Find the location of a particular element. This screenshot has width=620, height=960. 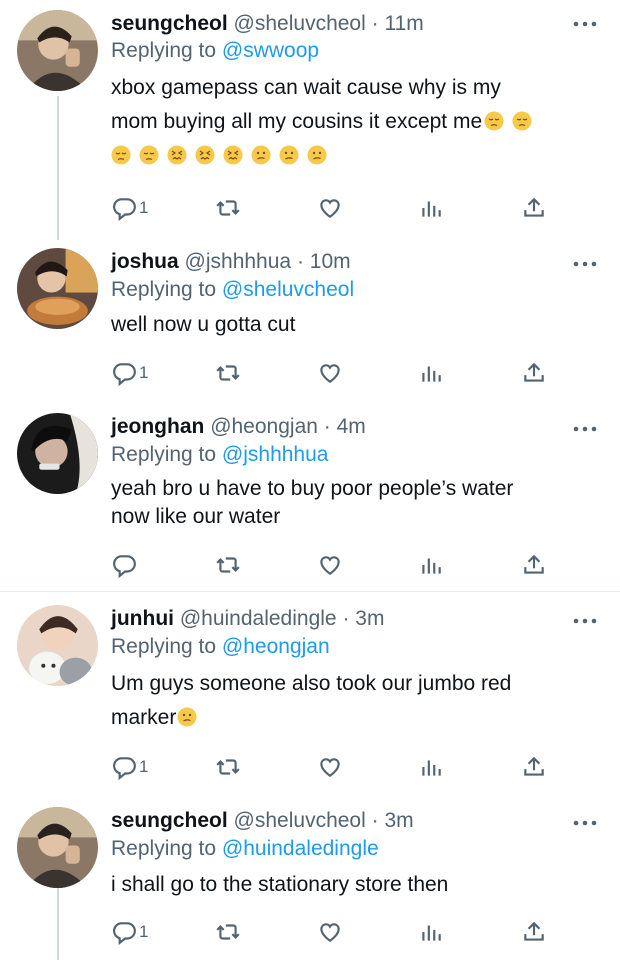

tweet-line: well now u gotta cut is located at coordinates (203, 324).